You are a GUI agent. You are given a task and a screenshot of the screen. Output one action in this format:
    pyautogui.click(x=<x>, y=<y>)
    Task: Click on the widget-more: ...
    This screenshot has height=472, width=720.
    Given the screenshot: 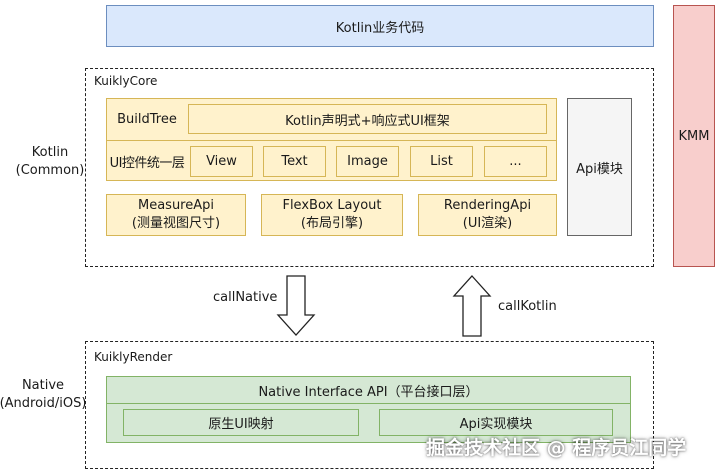 What is the action you would take?
    pyautogui.click(x=515, y=161)
    